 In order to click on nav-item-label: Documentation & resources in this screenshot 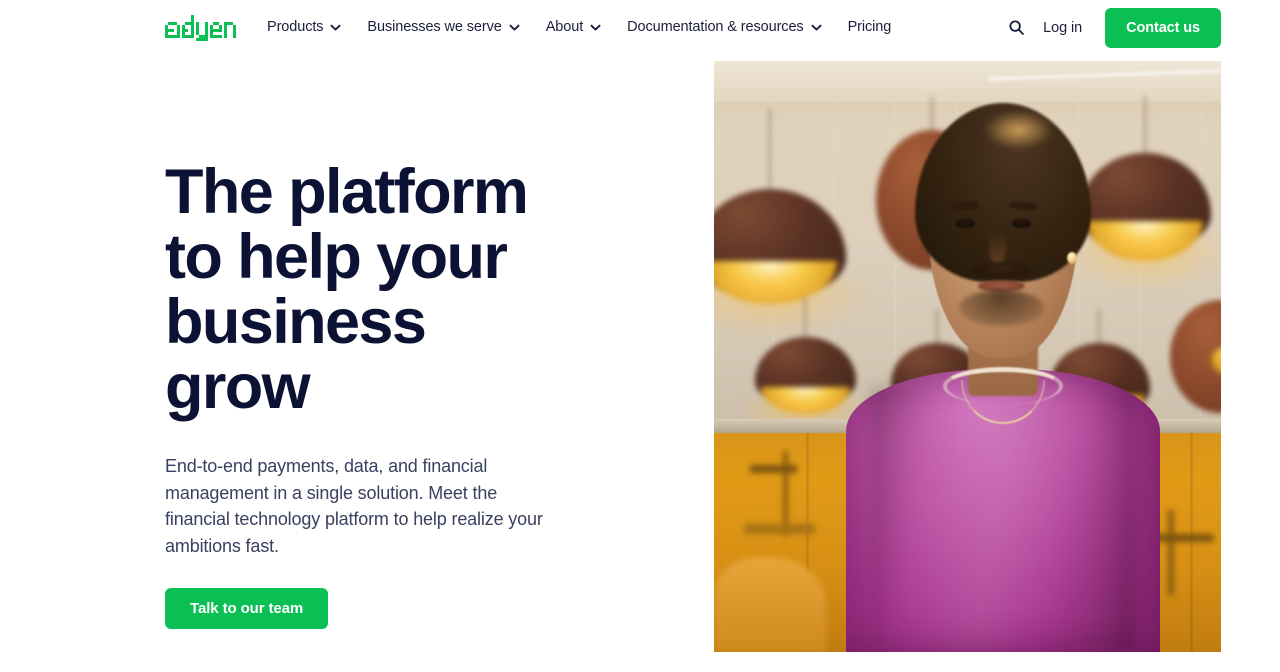, I will do `click(715, 27)`.